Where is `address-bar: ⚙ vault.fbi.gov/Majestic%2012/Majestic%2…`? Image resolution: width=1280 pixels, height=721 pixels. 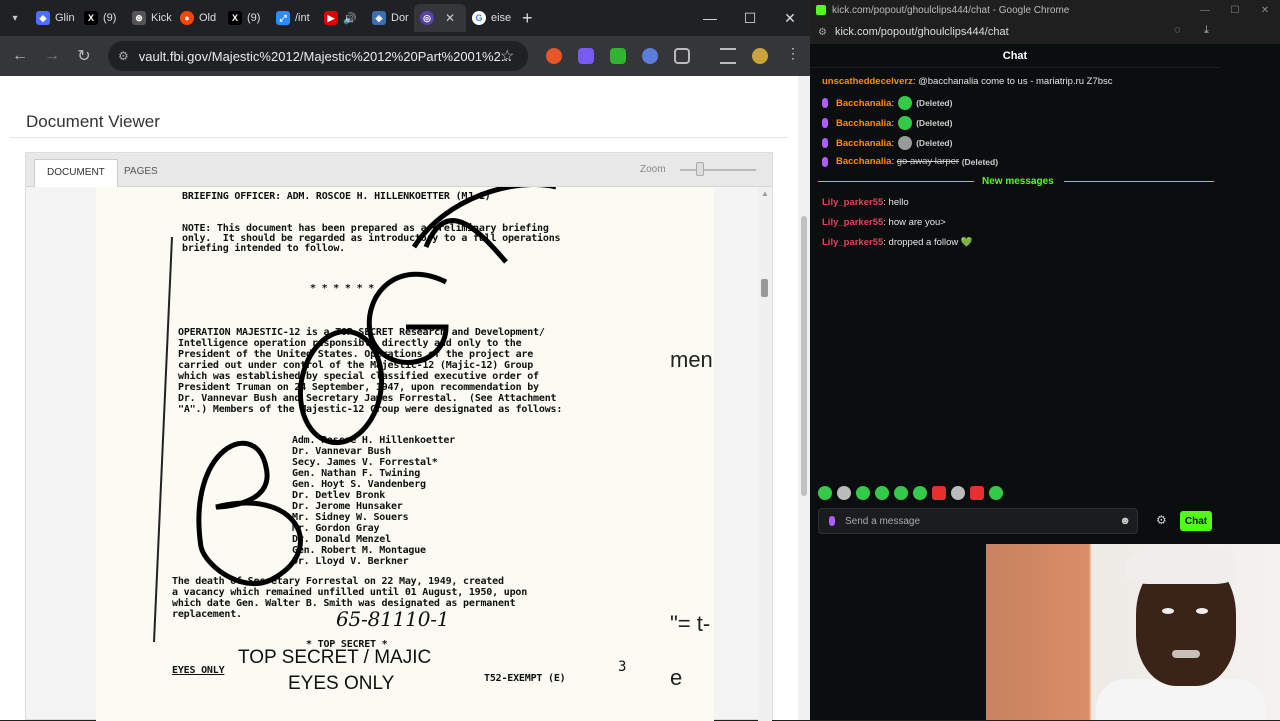
address-bar: ⚙ vault.fbi.gov/Majestic%2012/Majestic%2… is located at coordinates (318, 56).